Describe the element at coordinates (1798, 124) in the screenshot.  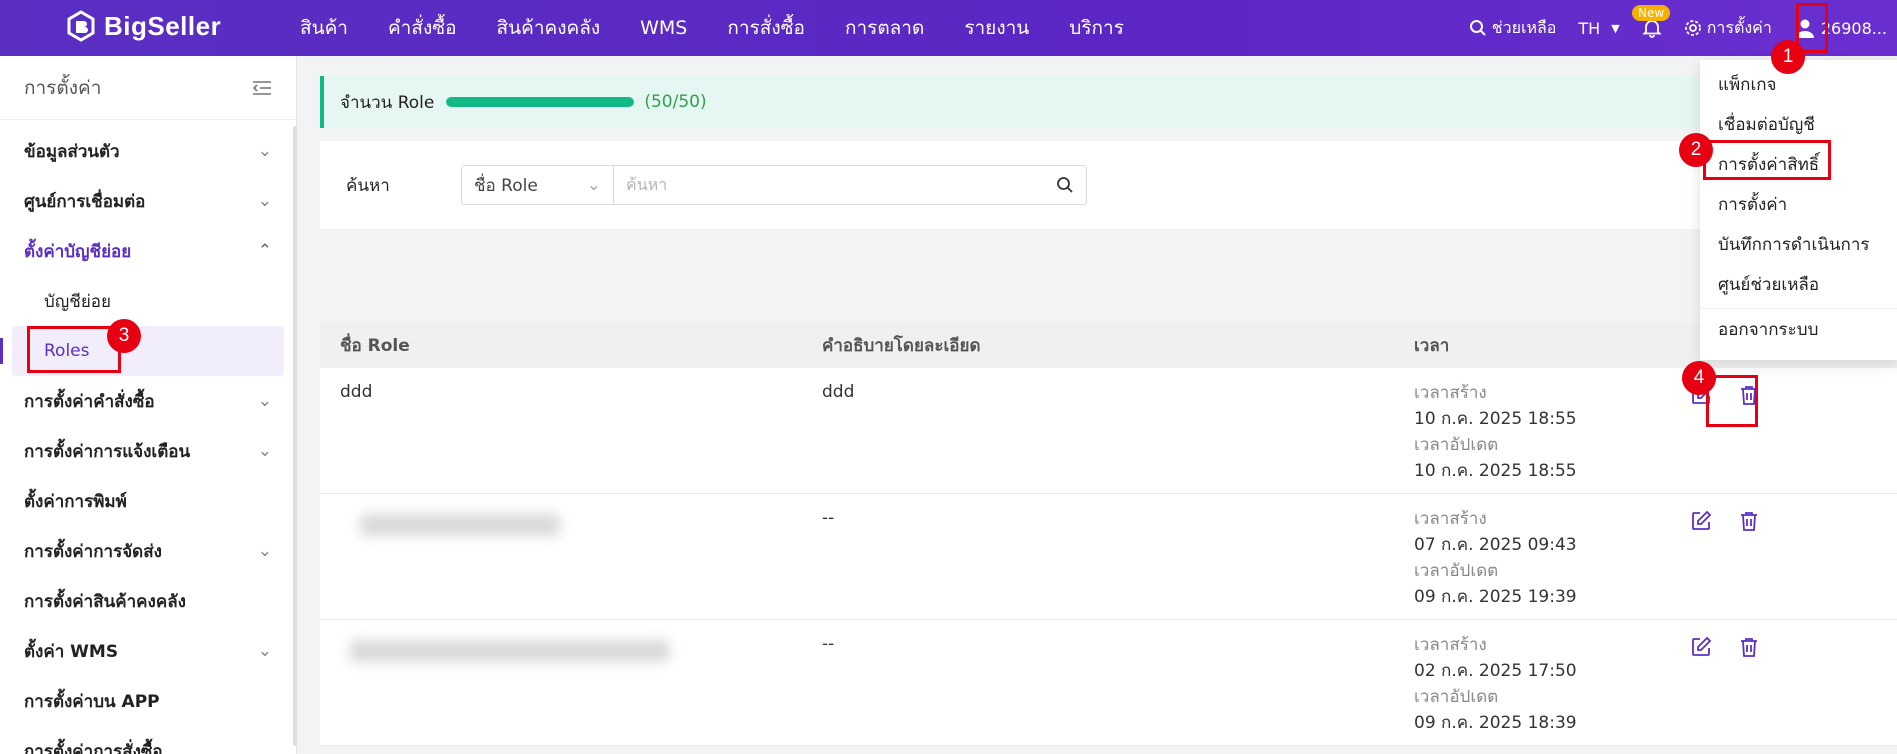
I see `menu-item-link-account: เชื่อมต่อบัญชี` at that location.